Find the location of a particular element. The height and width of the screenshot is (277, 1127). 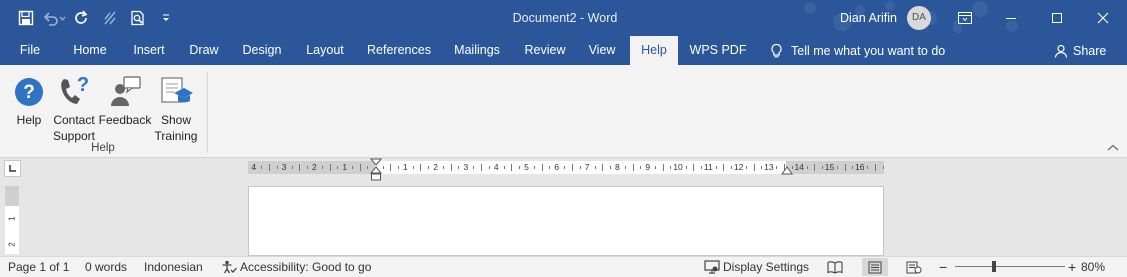

contact-support-button: ? Contact Support is located at coordinates (74, 106).